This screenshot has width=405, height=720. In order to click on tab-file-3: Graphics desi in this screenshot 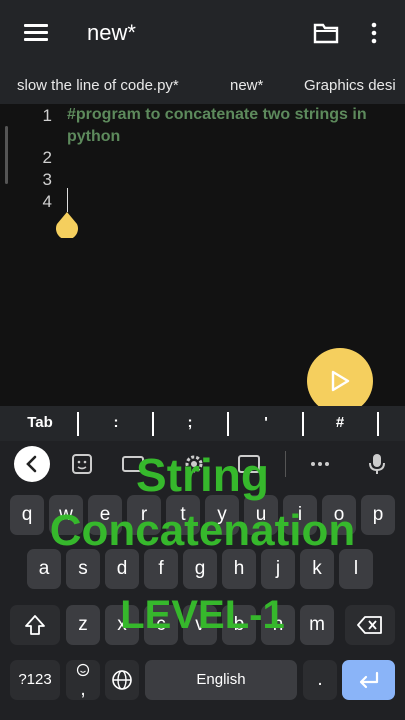, I will do `click(350, 85)`.